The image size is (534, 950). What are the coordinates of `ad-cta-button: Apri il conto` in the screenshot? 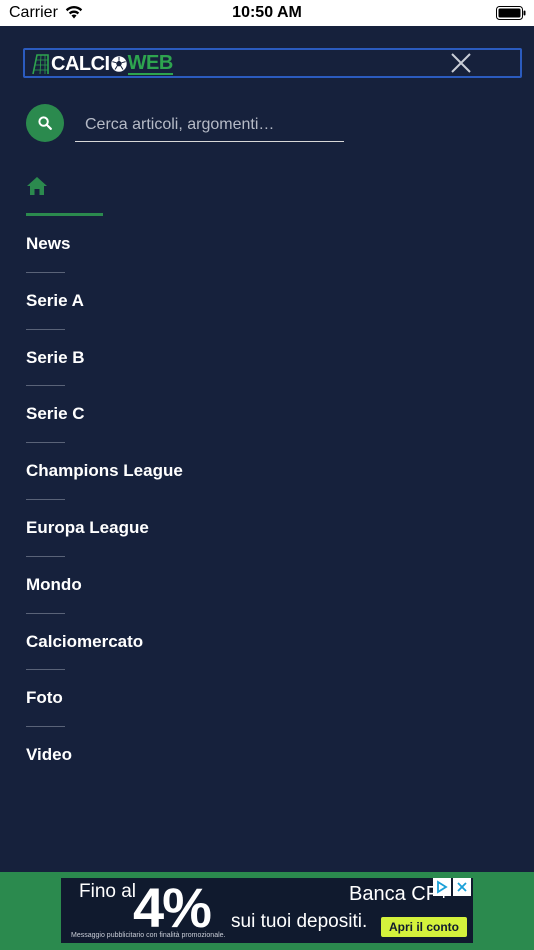 It's located at (424, 927).